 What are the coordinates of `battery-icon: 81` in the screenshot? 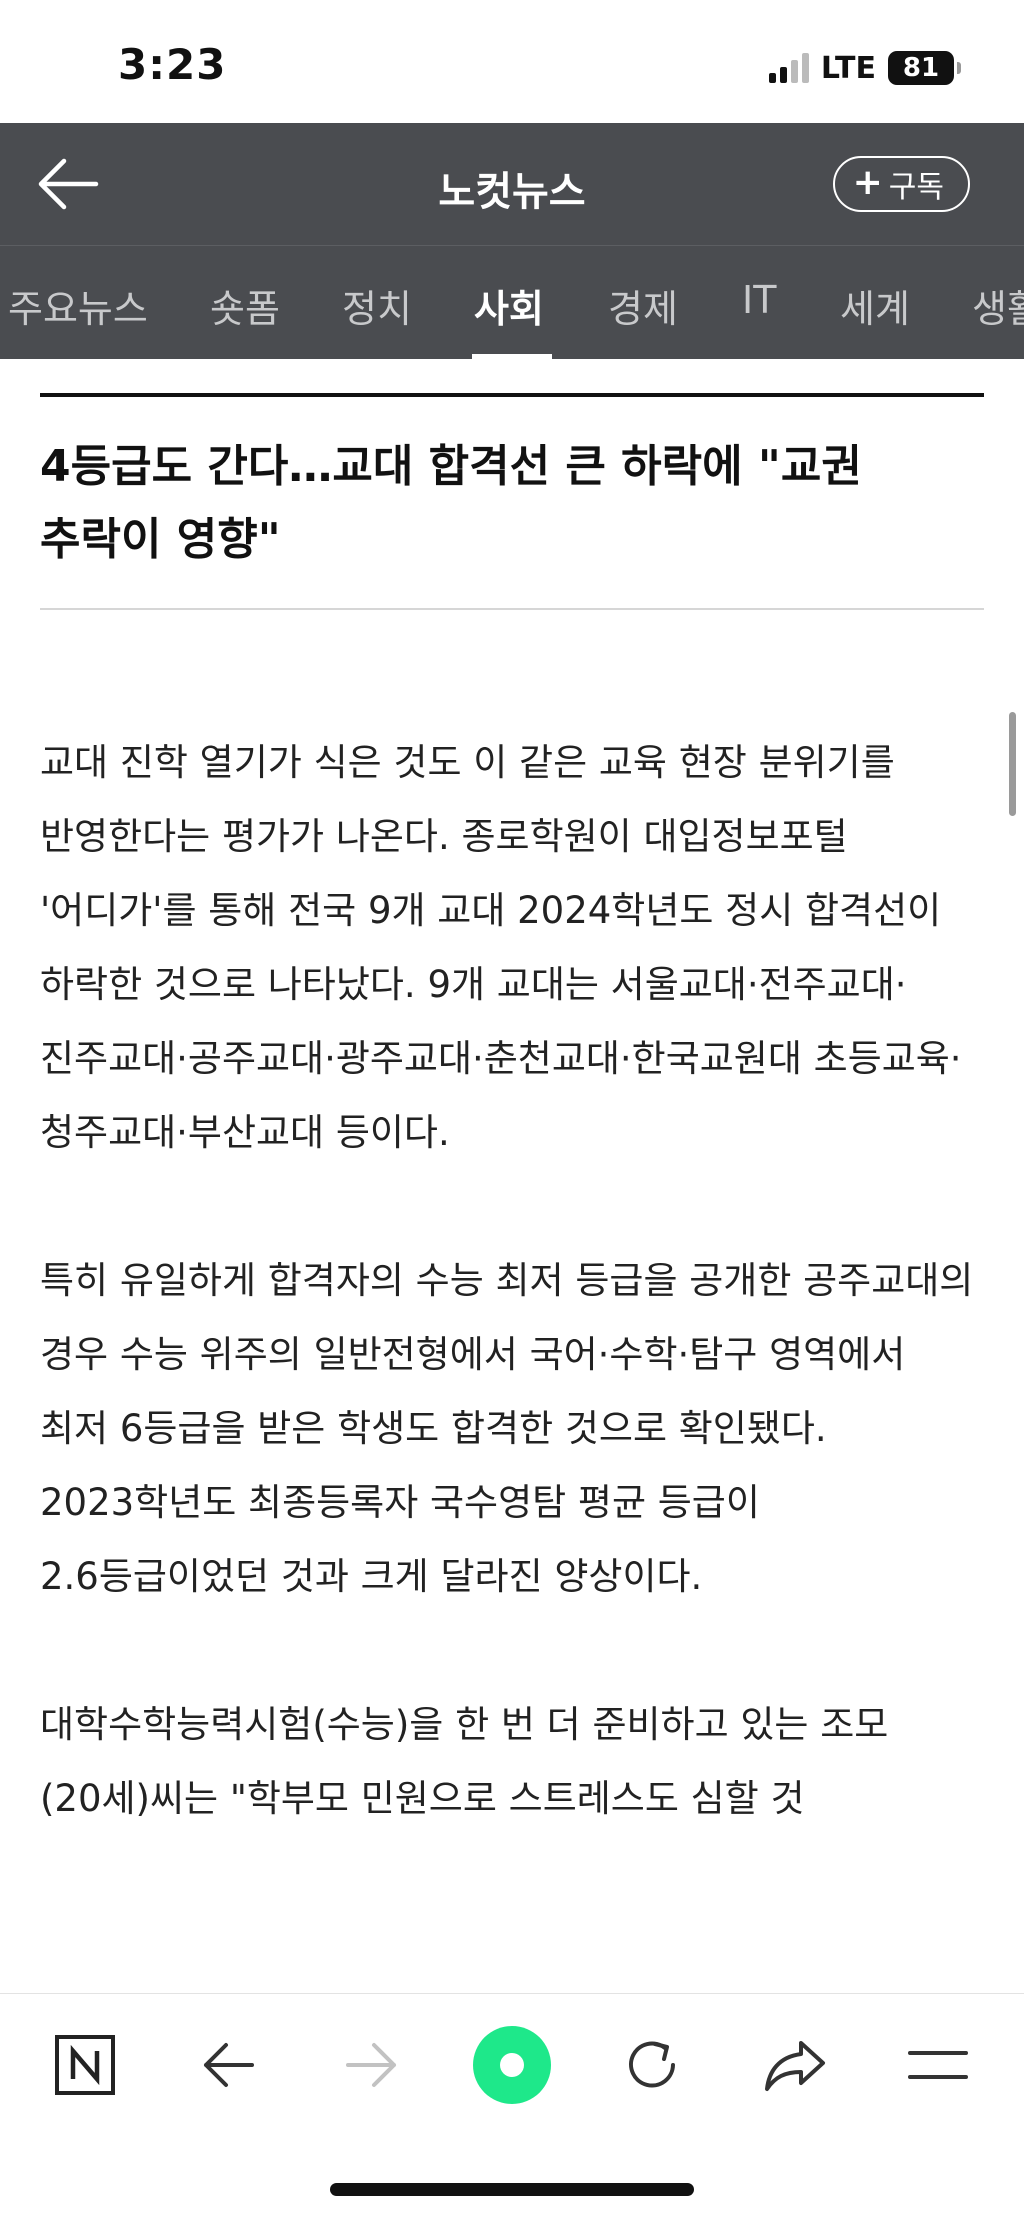 It's located at (924, 68).